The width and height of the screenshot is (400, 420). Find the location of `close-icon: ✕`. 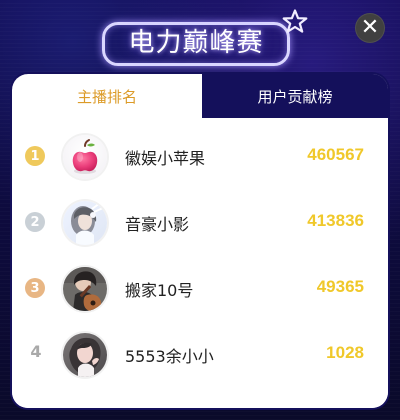

close-icon: ✕ is located at coordinates (370, 27).